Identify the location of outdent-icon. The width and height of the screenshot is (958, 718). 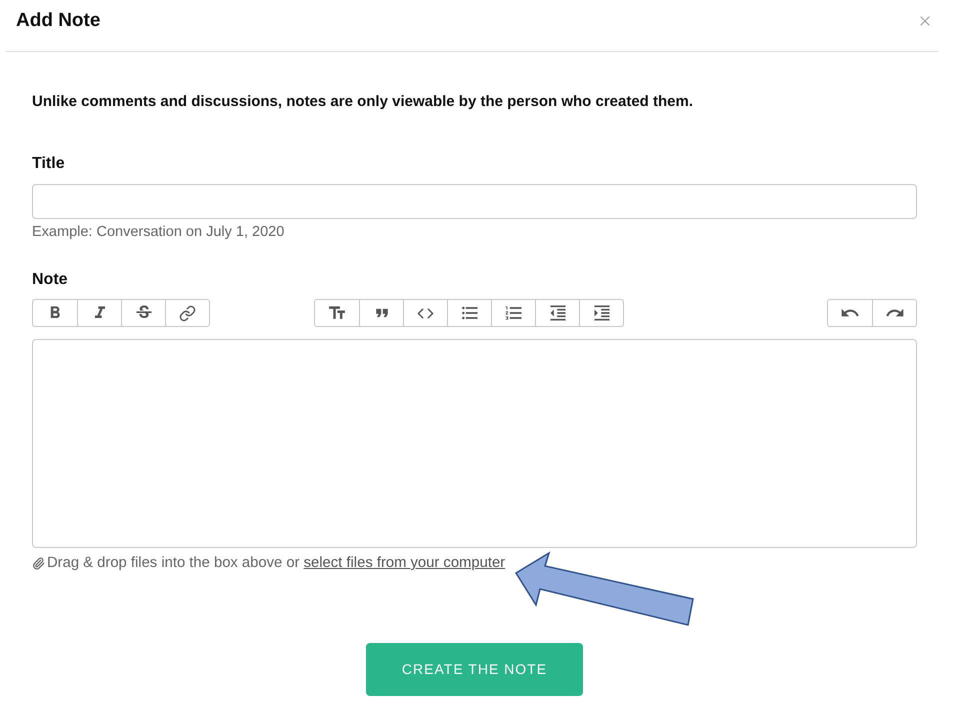
(558, 313).